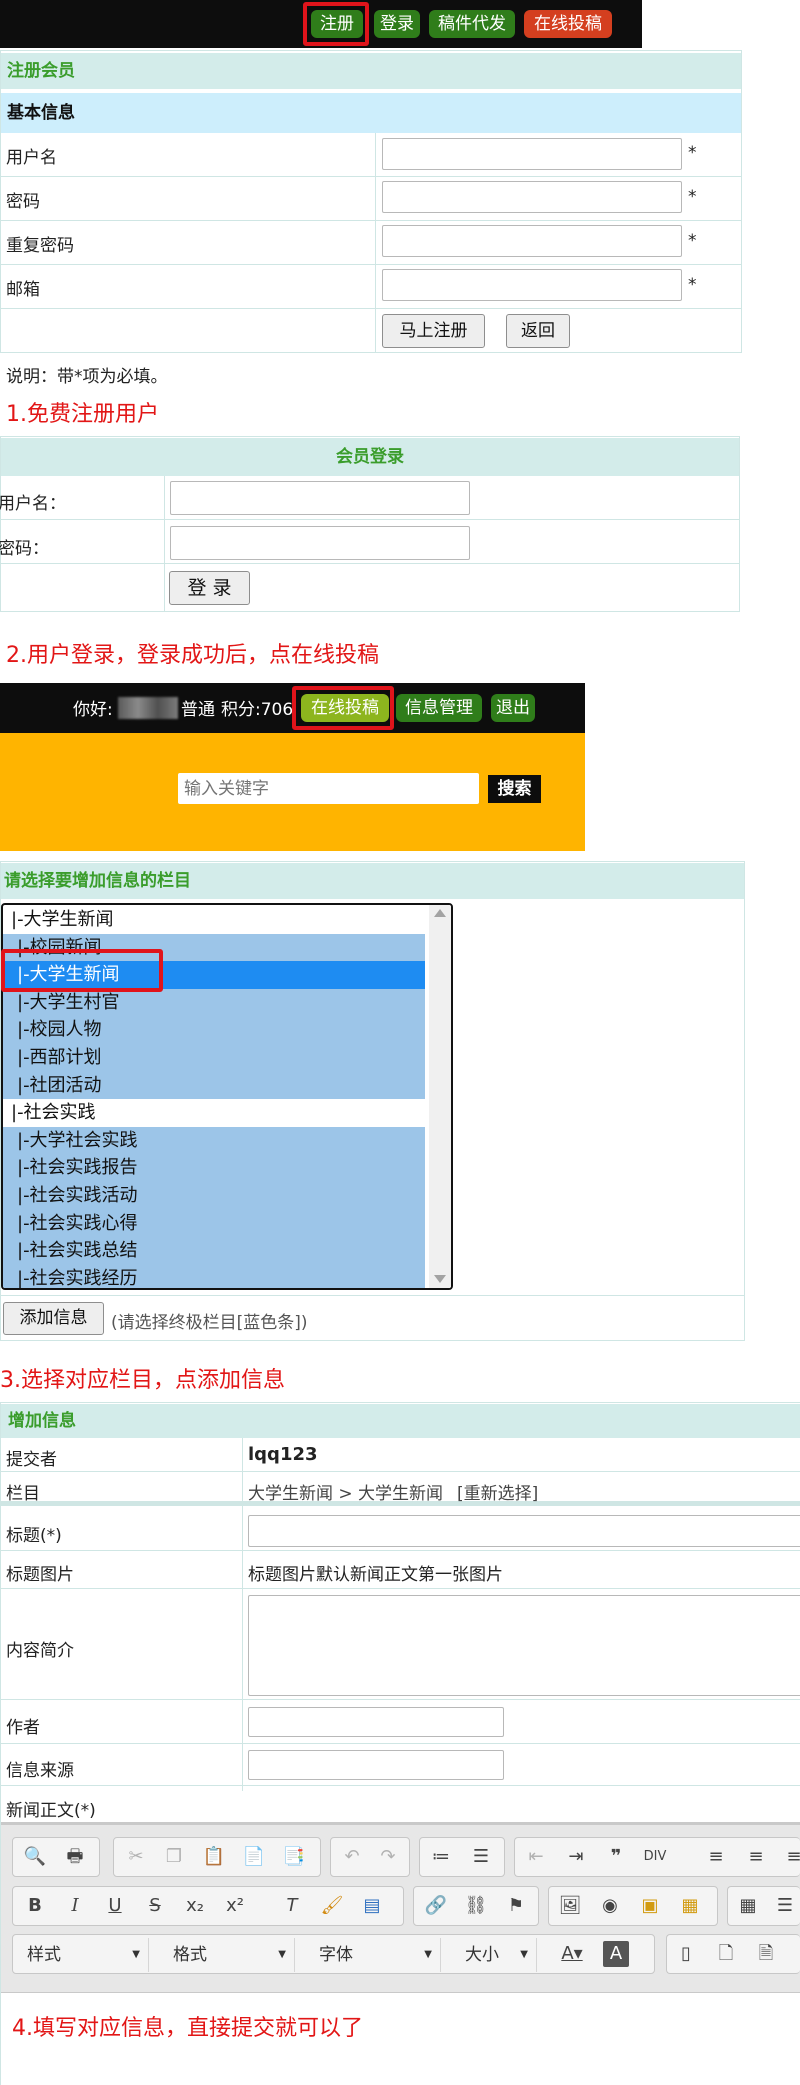  I want to click on size-dropdown: 大小 ▼, so click(494, 1955).